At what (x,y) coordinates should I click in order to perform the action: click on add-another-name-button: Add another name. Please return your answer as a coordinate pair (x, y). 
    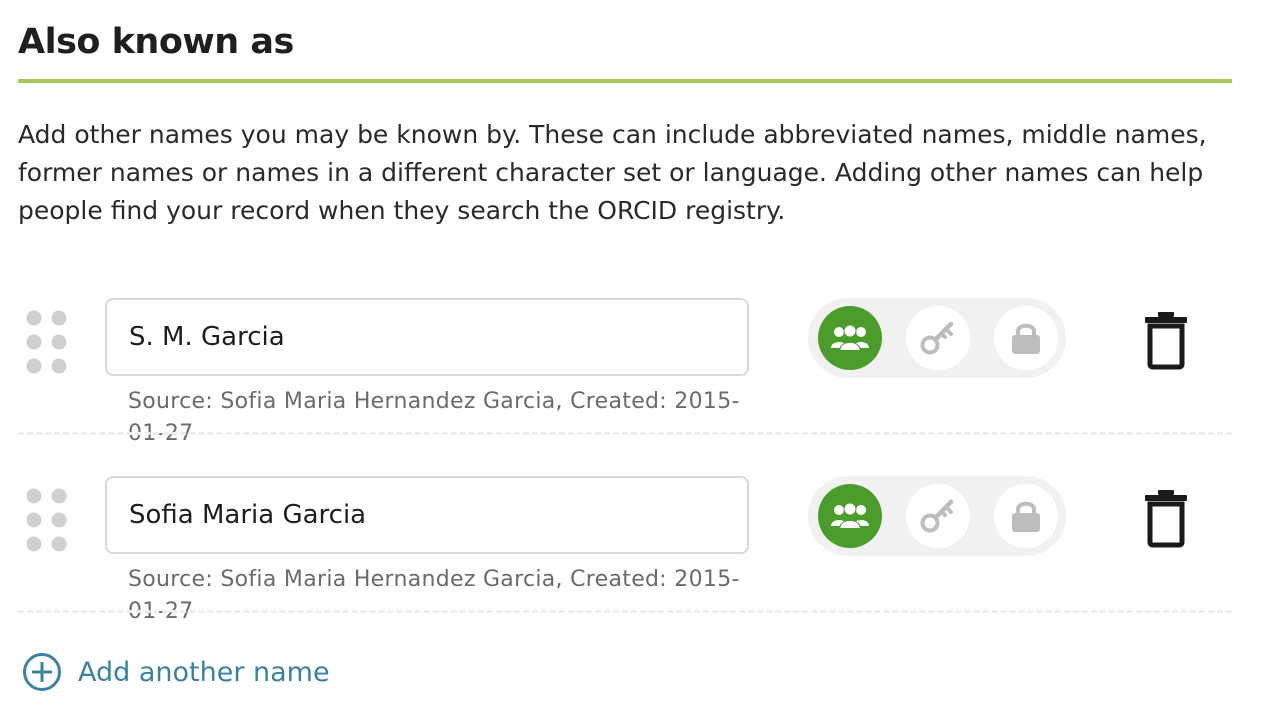
    Looking at the image, I should click on (176, 672).